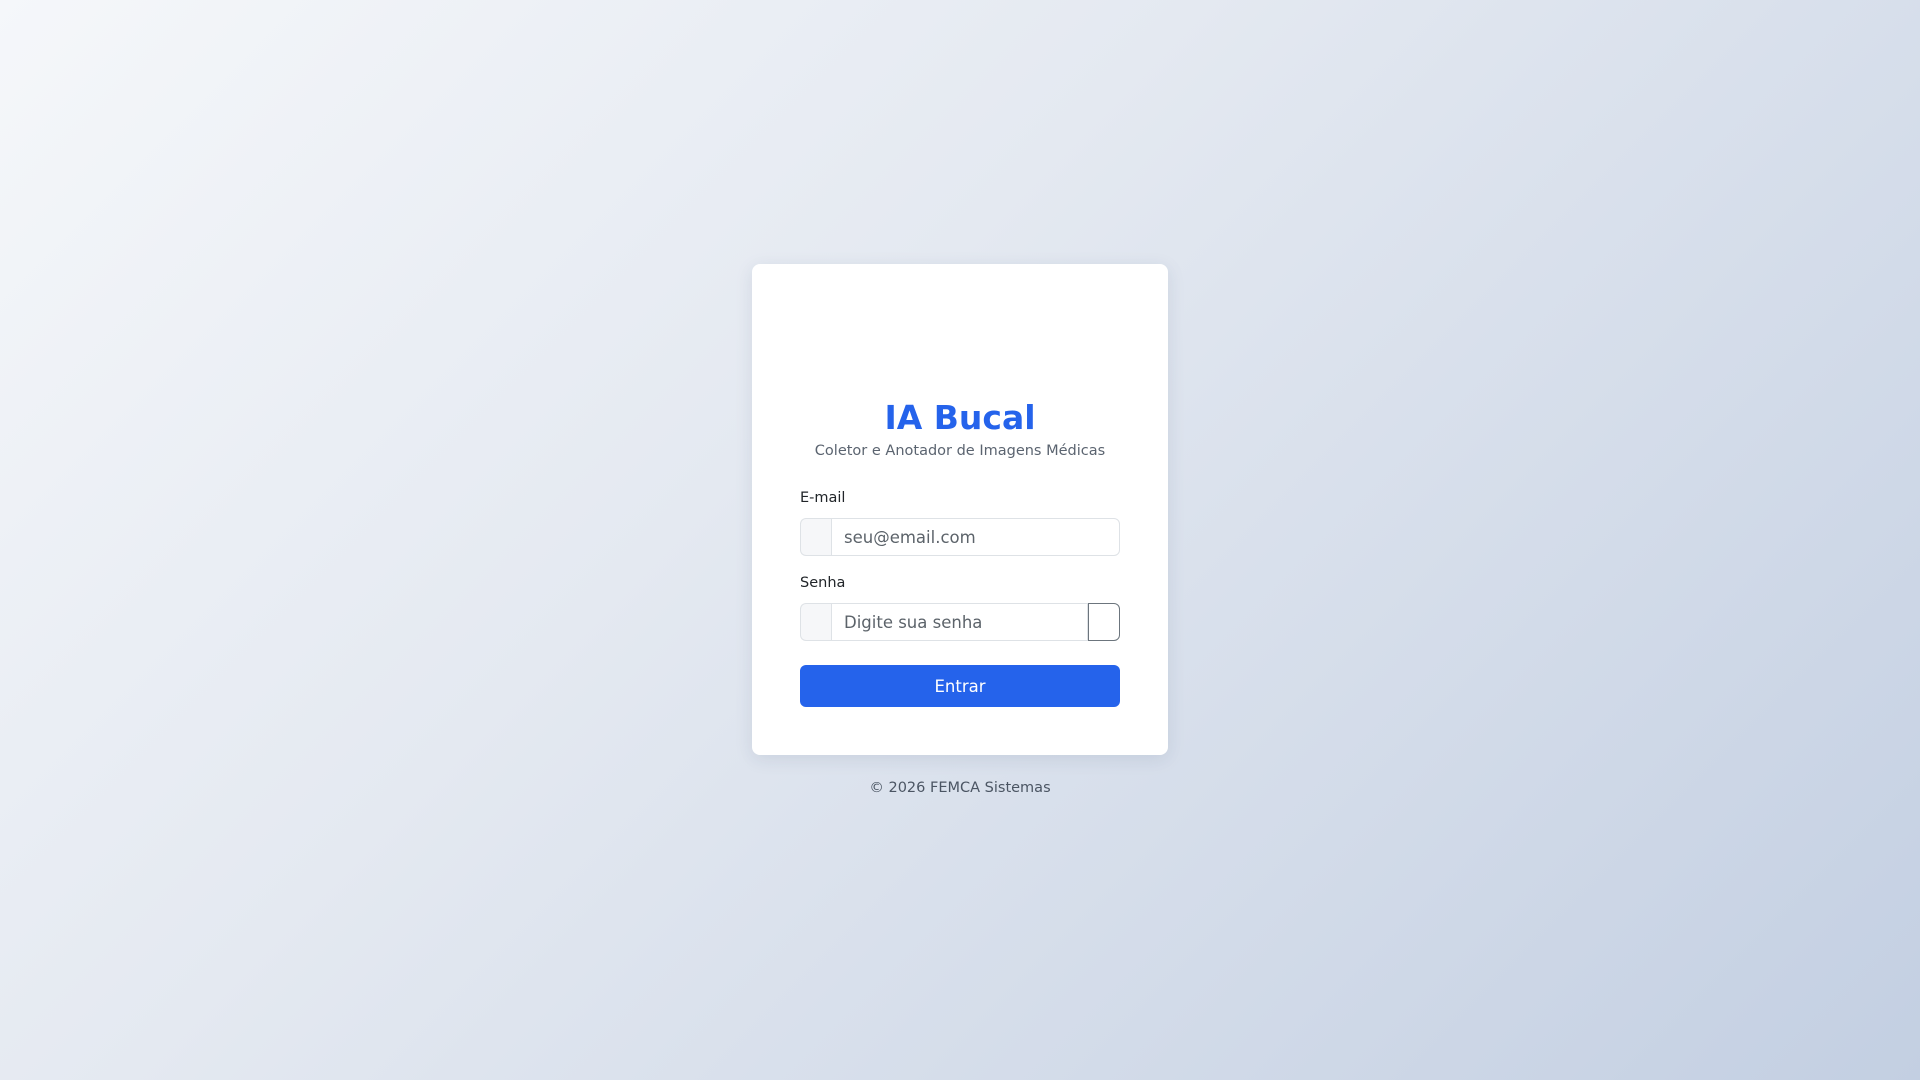 The image size is (1920, 1080). What do you see at coordinates (815, 622) in the screenshot?
I see `lock-icon` at bounding box center [815, 622].